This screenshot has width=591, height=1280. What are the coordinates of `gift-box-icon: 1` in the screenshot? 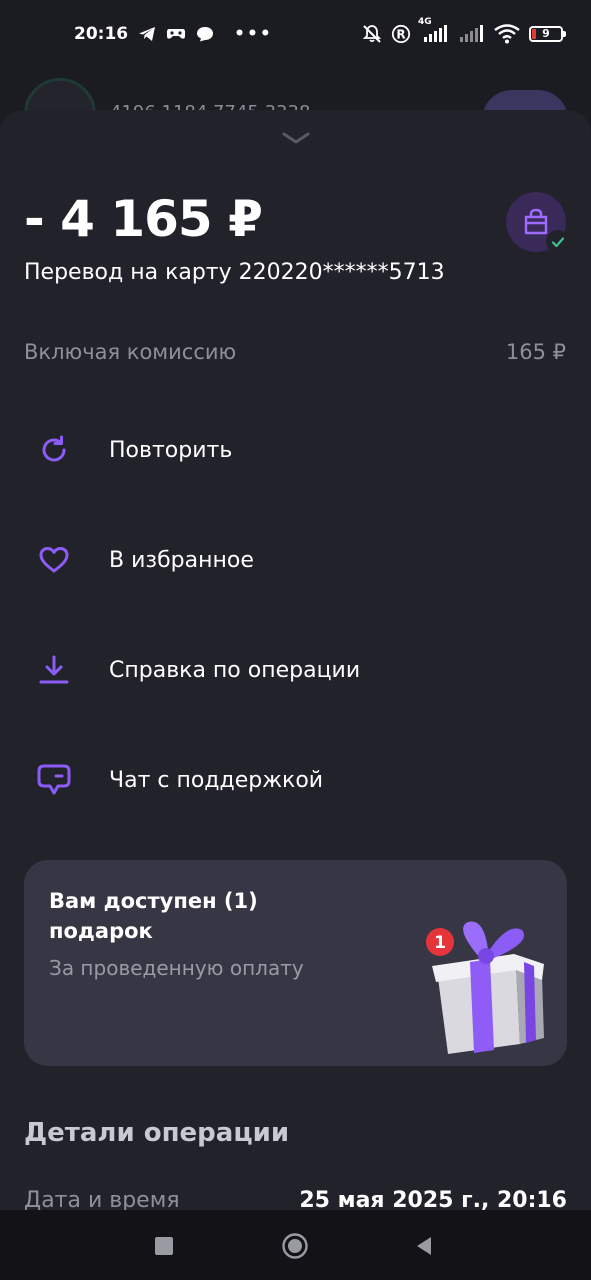 It's located at (489, 990).